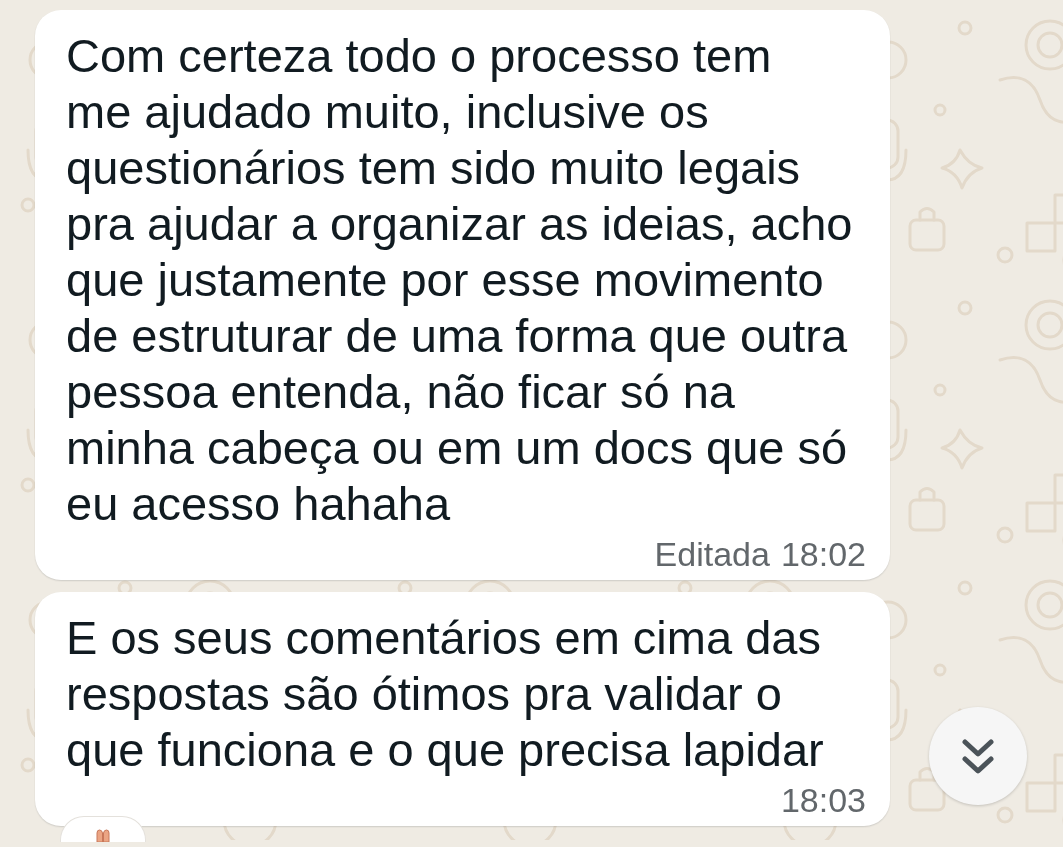  I want to click on double-chevron-icon, so click(978, 756).